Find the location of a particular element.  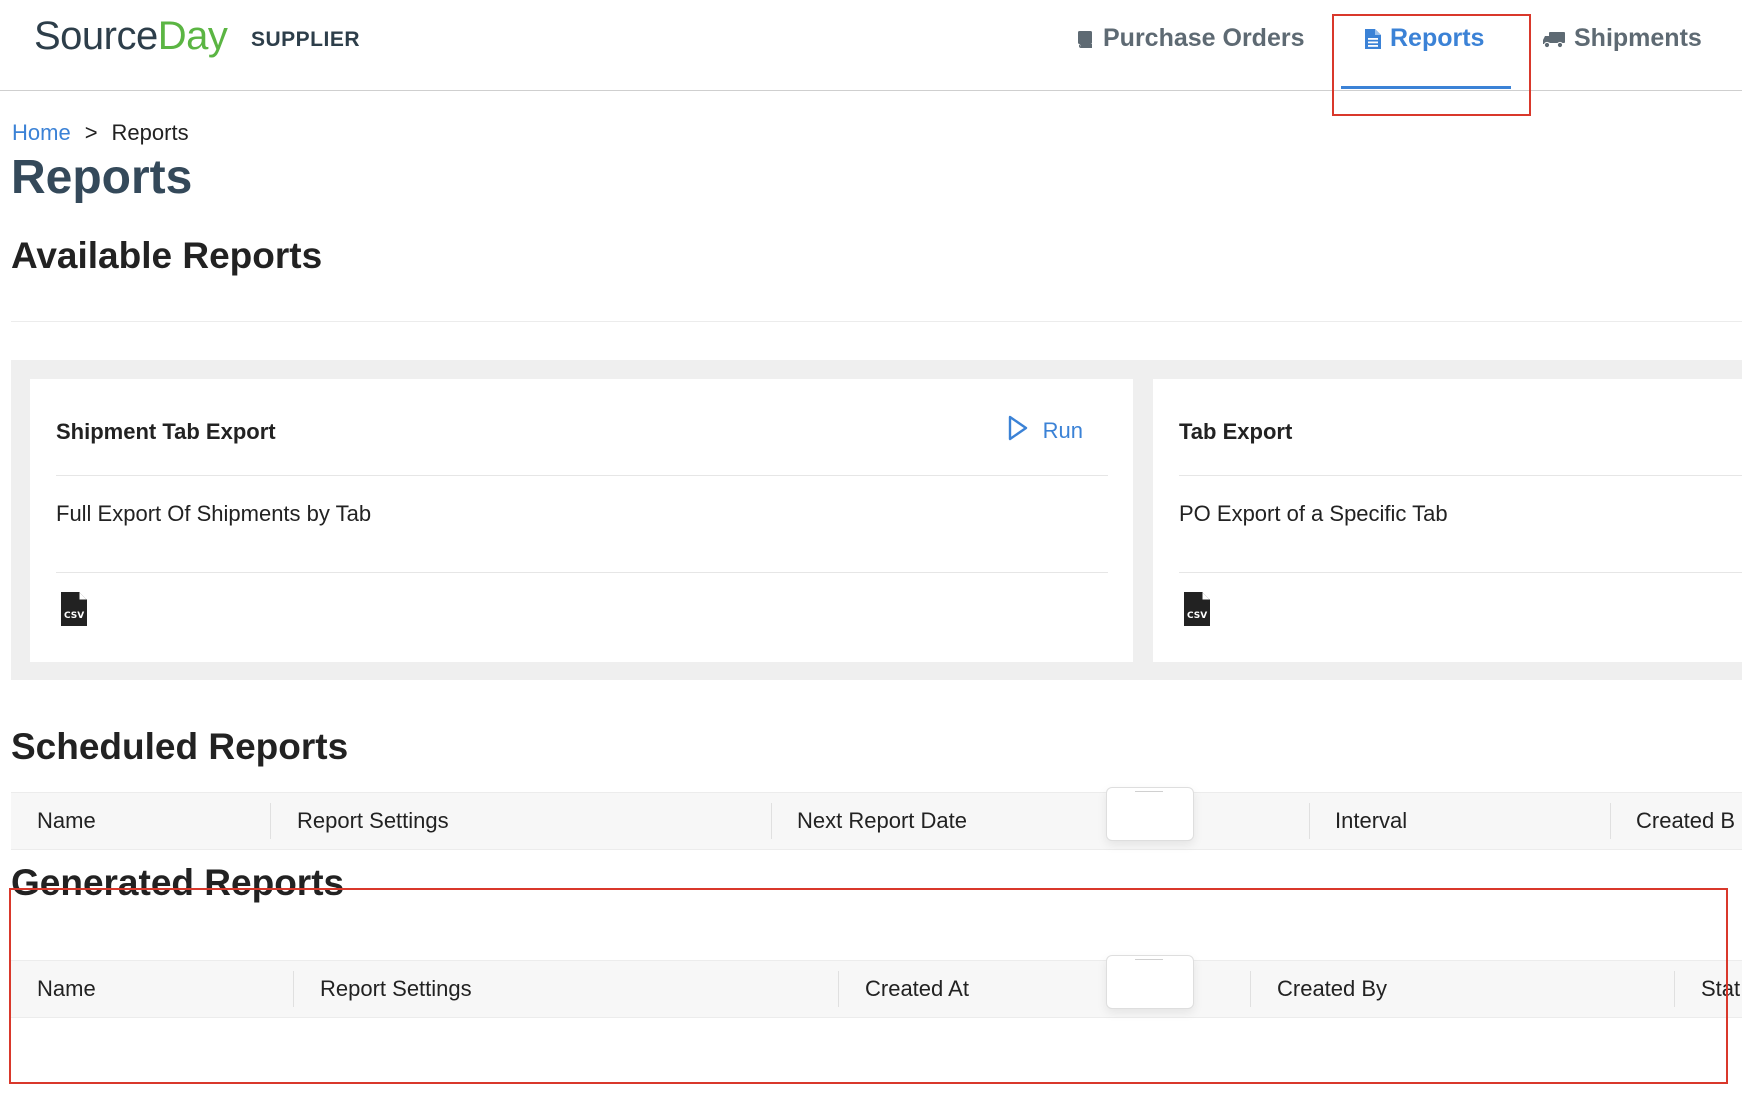

run-report-button: Run is located at coordinates (1045, 431).